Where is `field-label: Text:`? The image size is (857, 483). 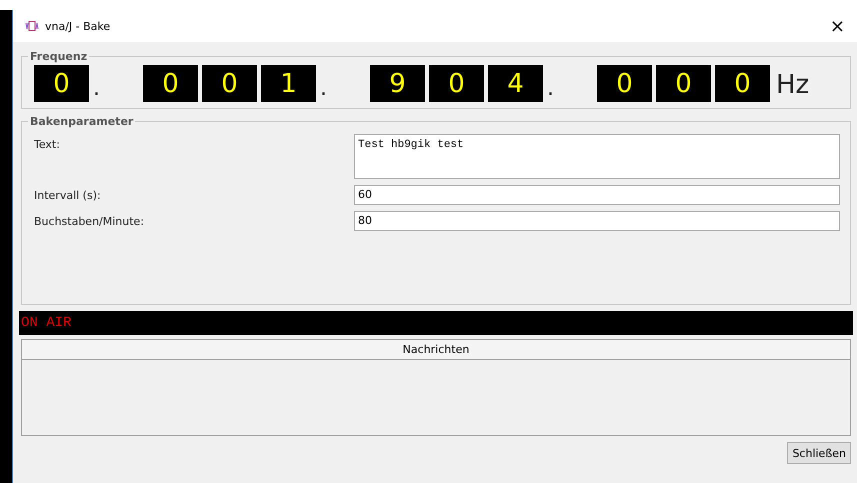 field-label: Text: is located at coordinates (47, 145).